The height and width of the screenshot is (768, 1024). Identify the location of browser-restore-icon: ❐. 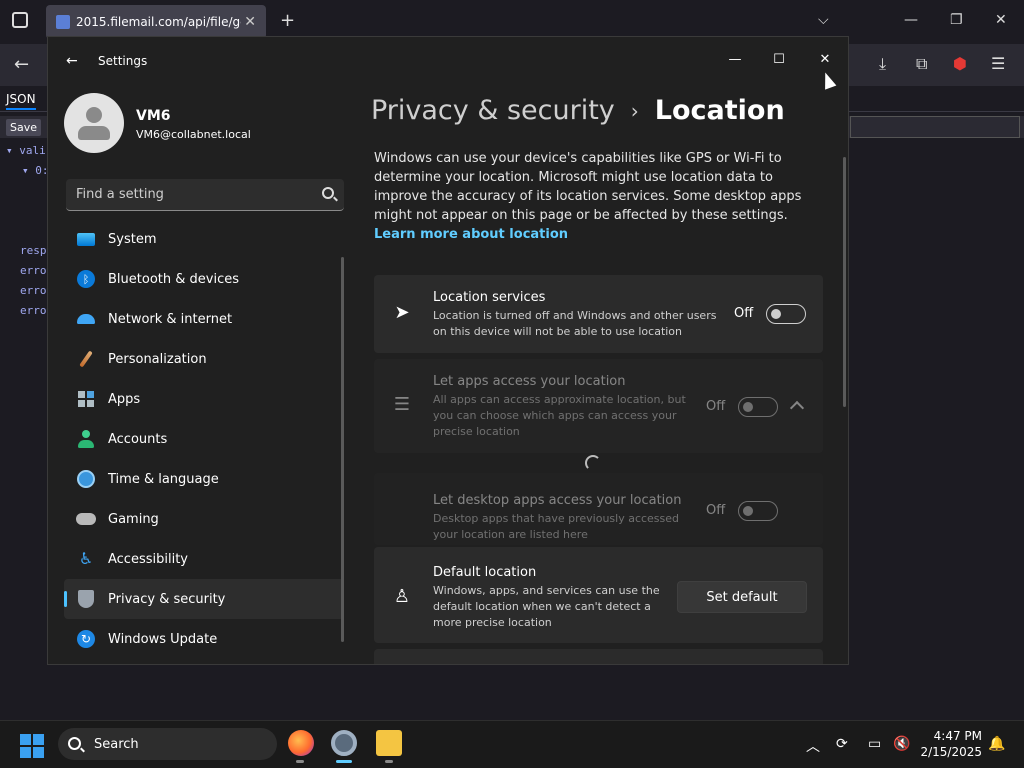
(956, 20).